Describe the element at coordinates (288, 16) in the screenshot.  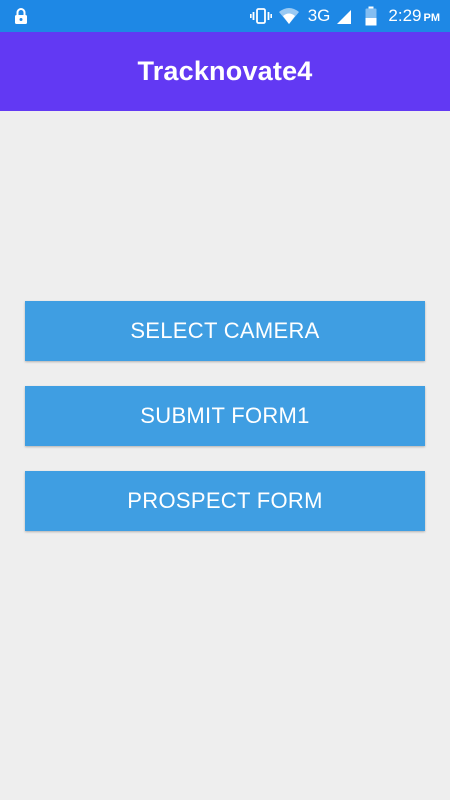
I see `wifi-icon` at that location.